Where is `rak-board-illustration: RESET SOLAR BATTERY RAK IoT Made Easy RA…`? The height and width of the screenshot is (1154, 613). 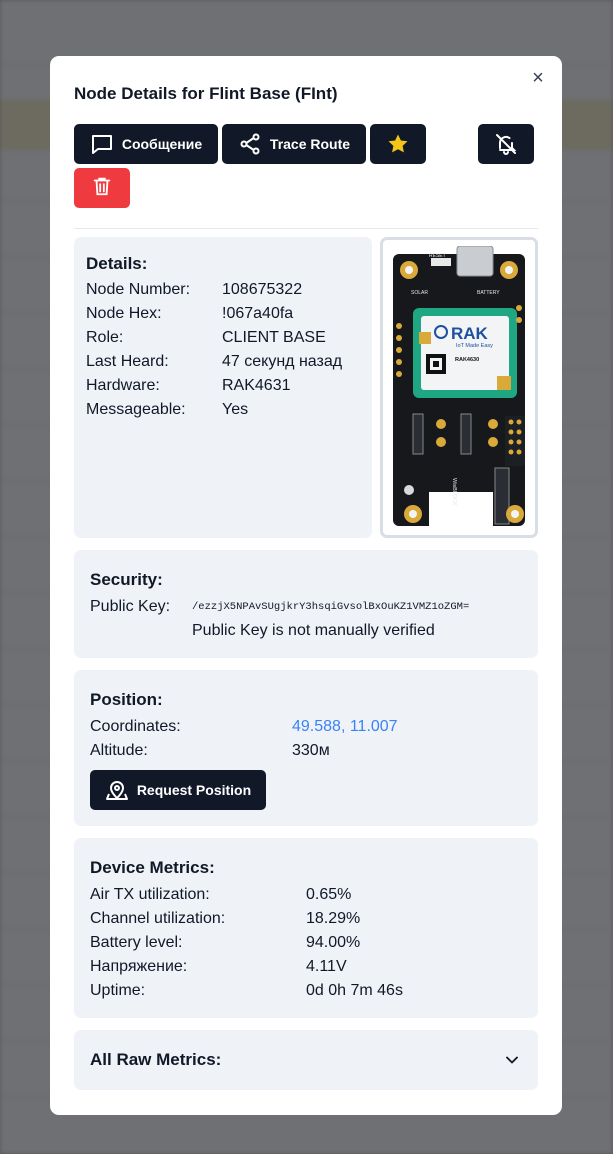 rak-board-illustration: RESET SOLAR BATTERY RAK IoT Made Easy RA… is located at coordinates (459, 385).